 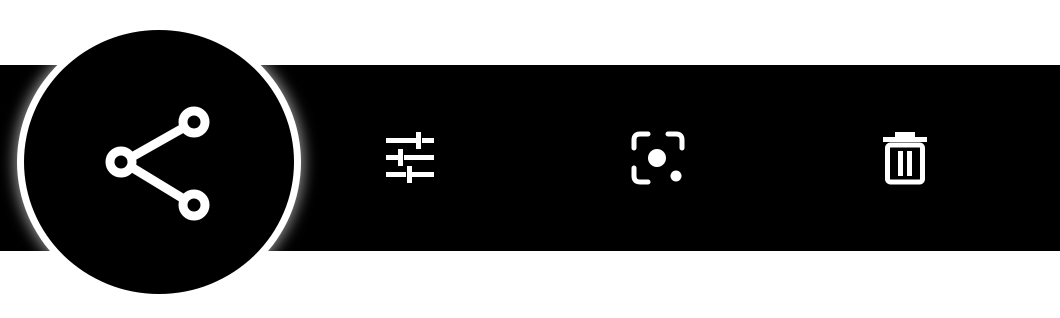 I want to click on delete-button, so click(x=905, y=158).